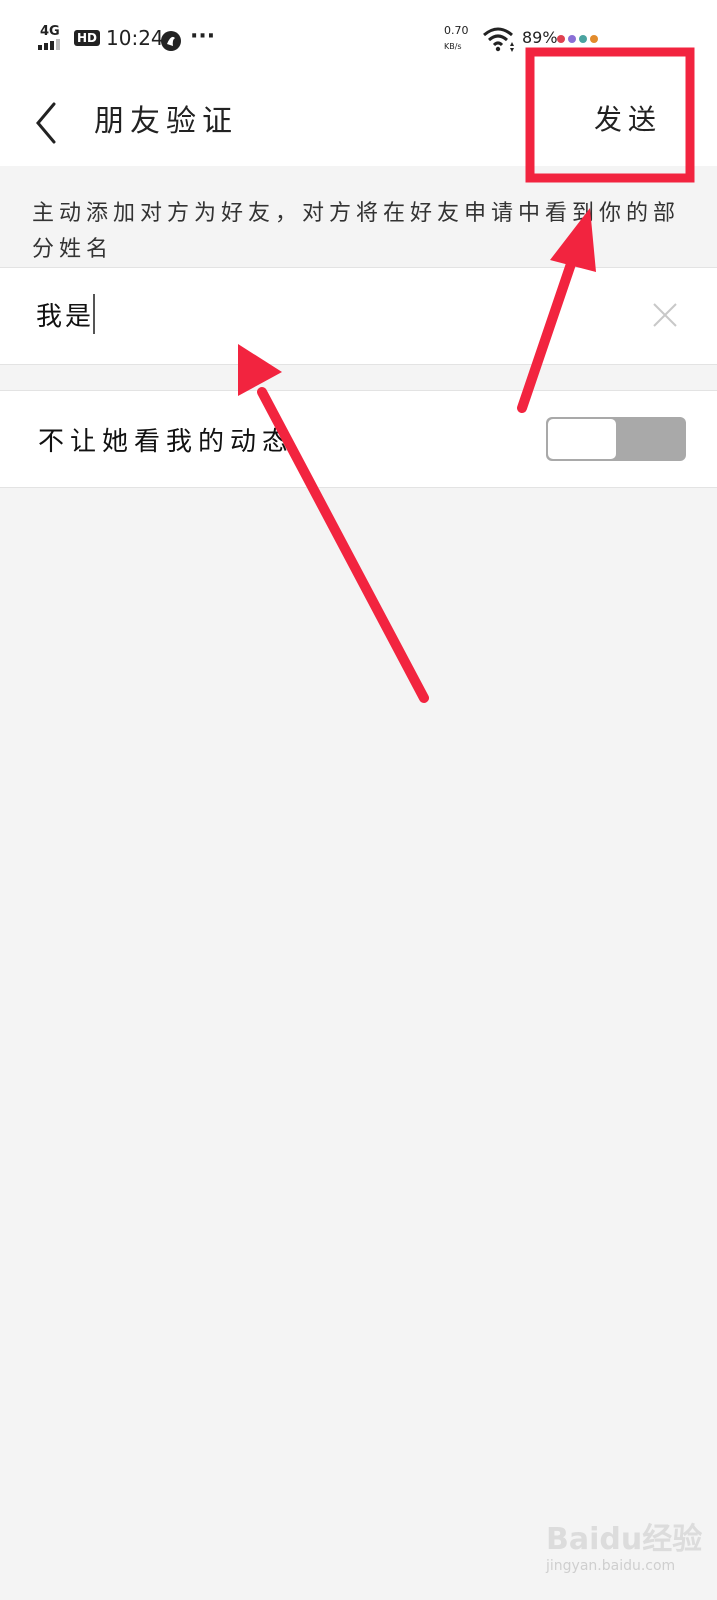 This screenshot has width=717, height=1600. What do you see at coordinates (540, 37) in the screenshot?
I see `battery-level: 89%` at bounding box center [540, 37].